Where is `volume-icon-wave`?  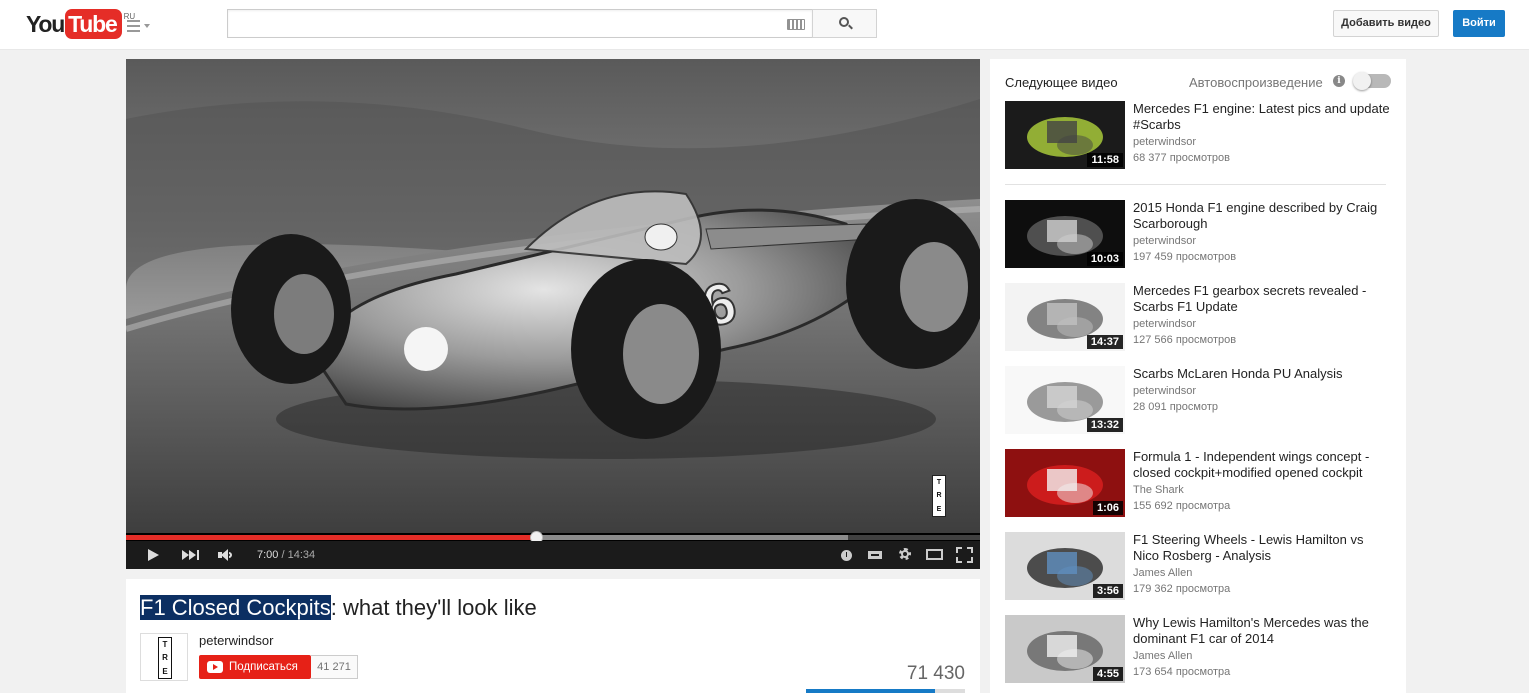 volume-icon-wave is located at coordinates (230, 555).